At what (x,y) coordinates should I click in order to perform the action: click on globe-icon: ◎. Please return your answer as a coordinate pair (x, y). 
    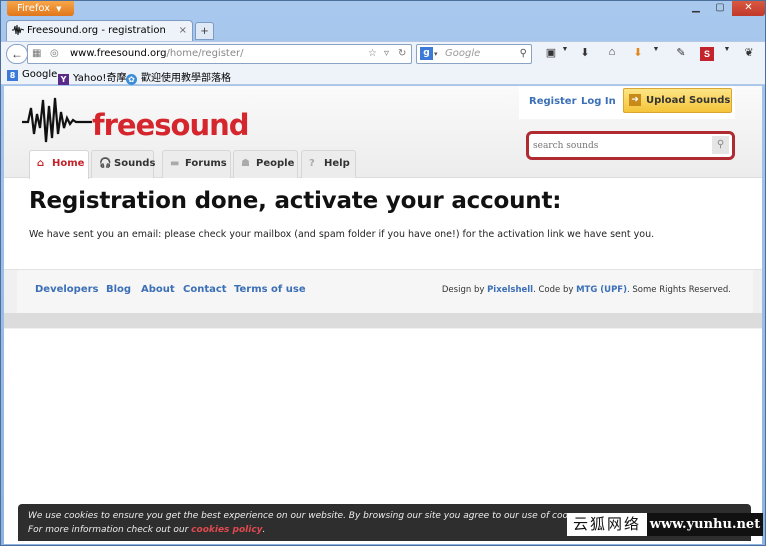
    Looking at the image, I should click on (54, 53).